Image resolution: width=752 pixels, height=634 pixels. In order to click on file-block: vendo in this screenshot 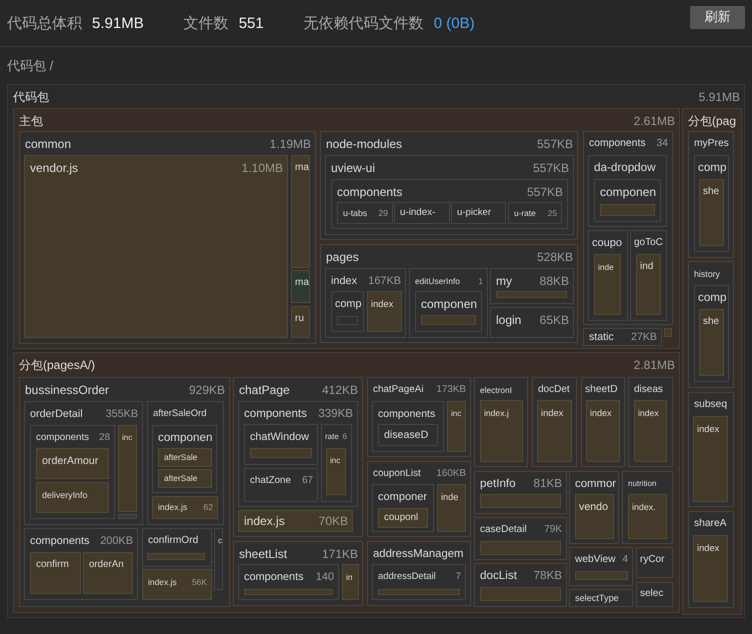, I will do `click(594, 516)`.